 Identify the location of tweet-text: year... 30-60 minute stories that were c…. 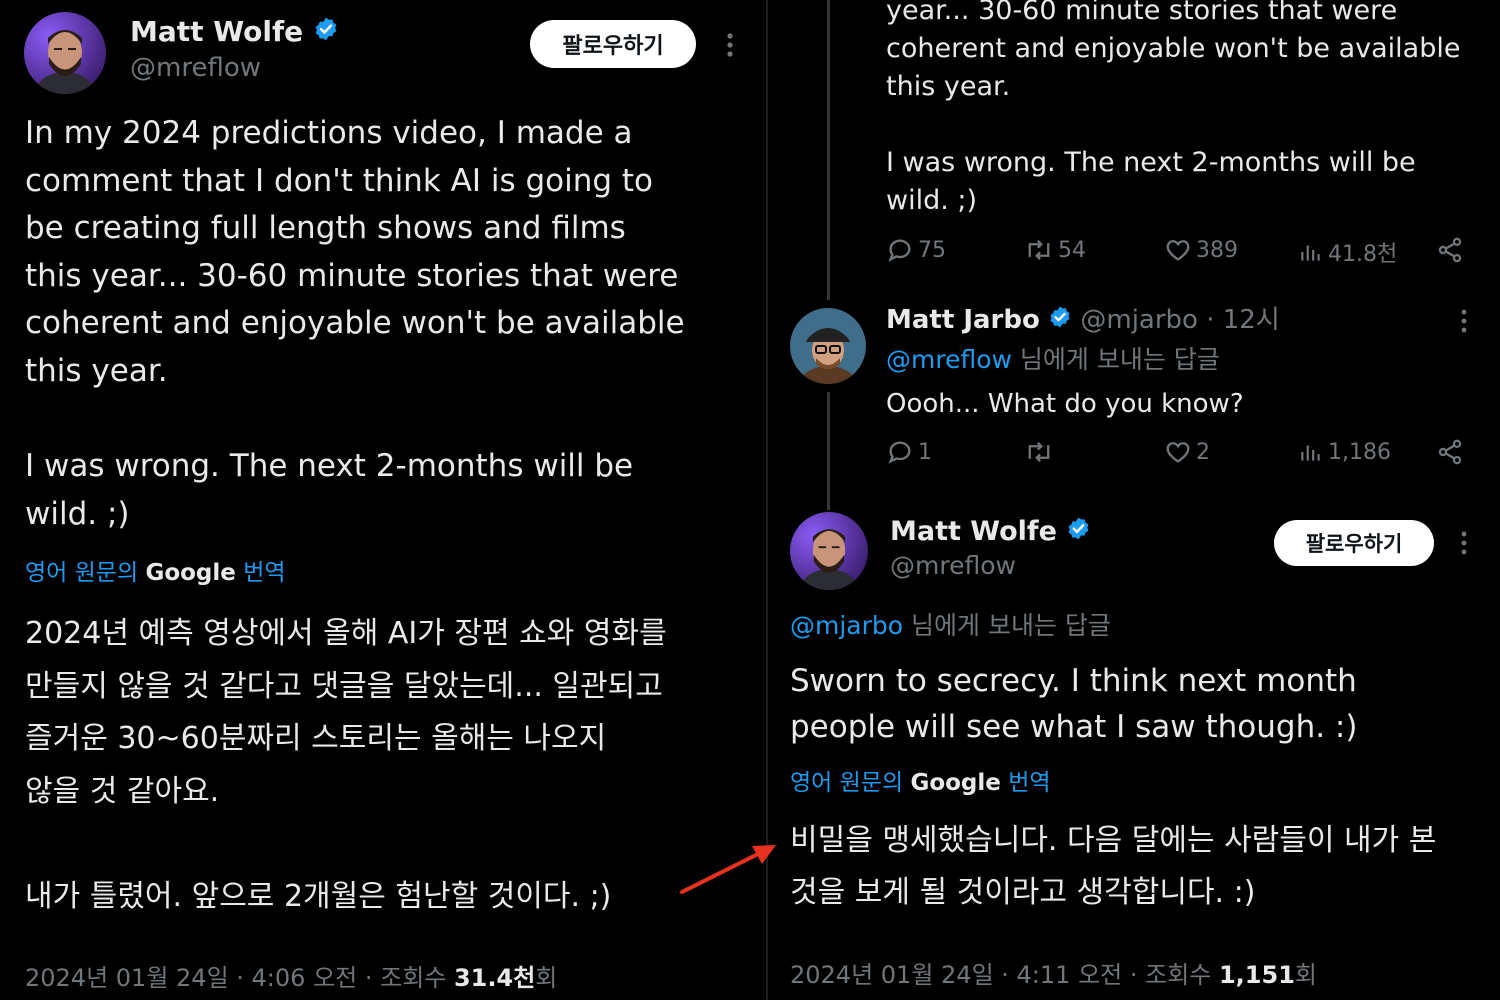
(1173, 108).